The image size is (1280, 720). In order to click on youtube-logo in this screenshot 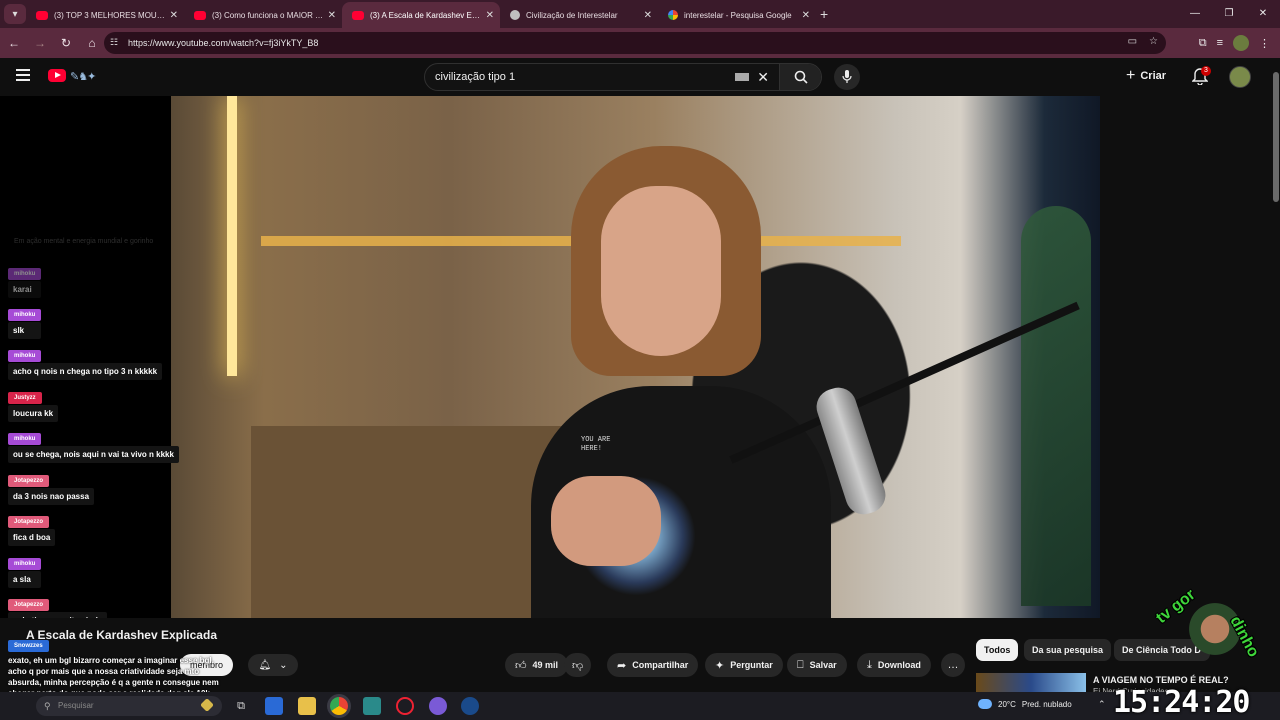, I will do `click(57, 75)`.